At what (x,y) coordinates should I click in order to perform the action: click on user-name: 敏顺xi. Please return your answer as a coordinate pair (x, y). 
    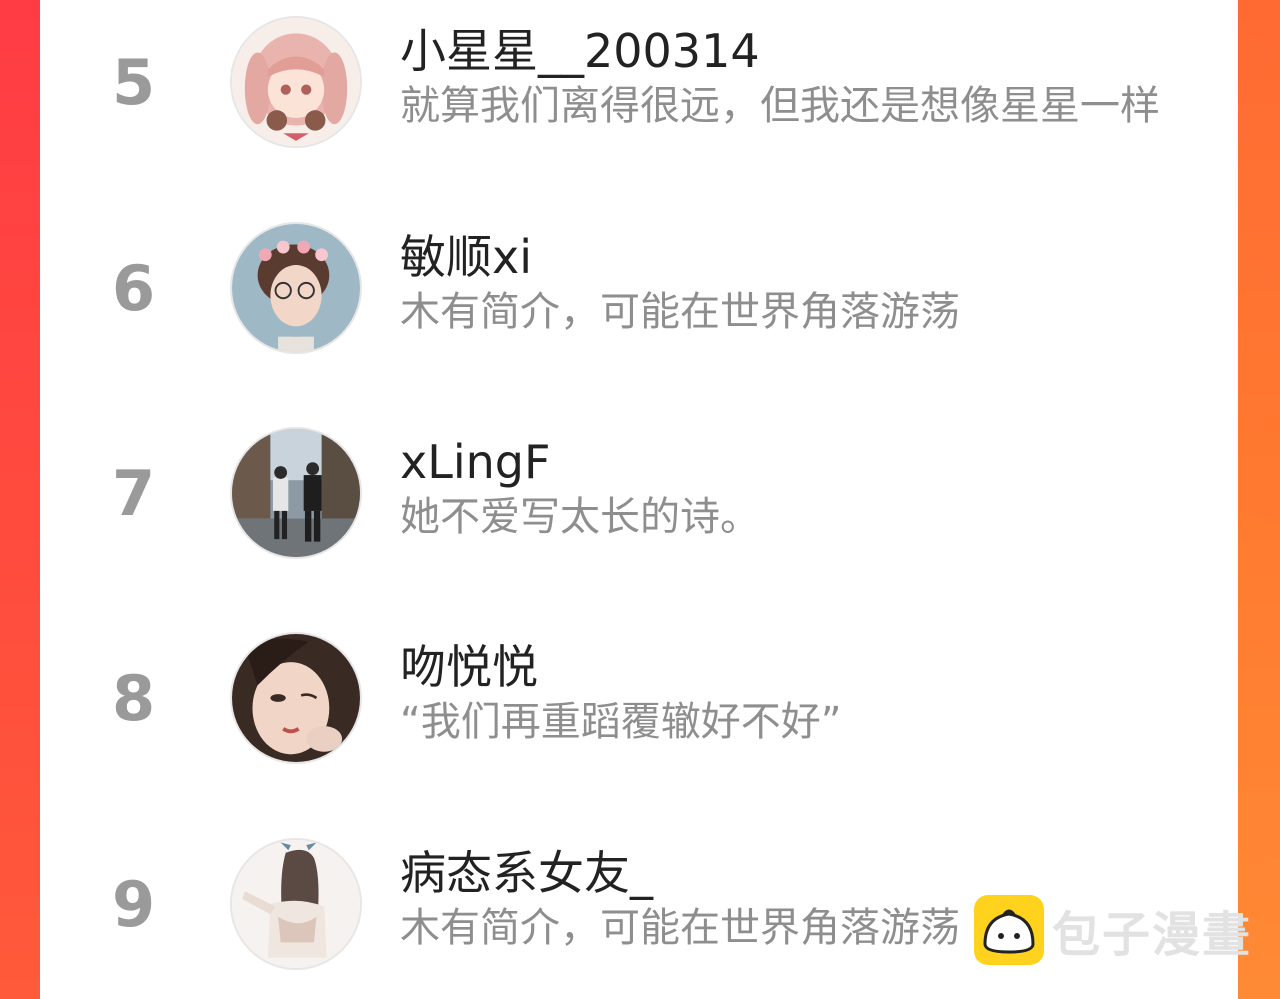
    Looking at the image, I should click on (466, 257).